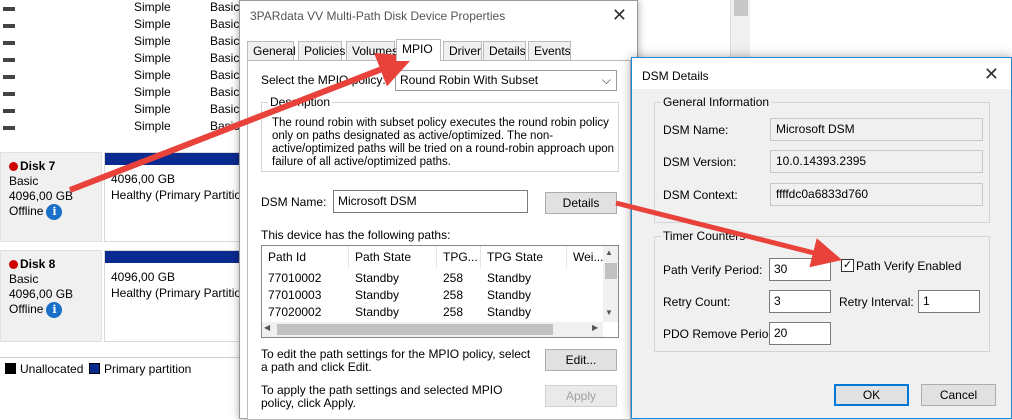 Image resolution: width=1012 pixels, height=420 pixels. I want to click on dsm-version-field: 10.0.14393.2395, so click(876, 161).